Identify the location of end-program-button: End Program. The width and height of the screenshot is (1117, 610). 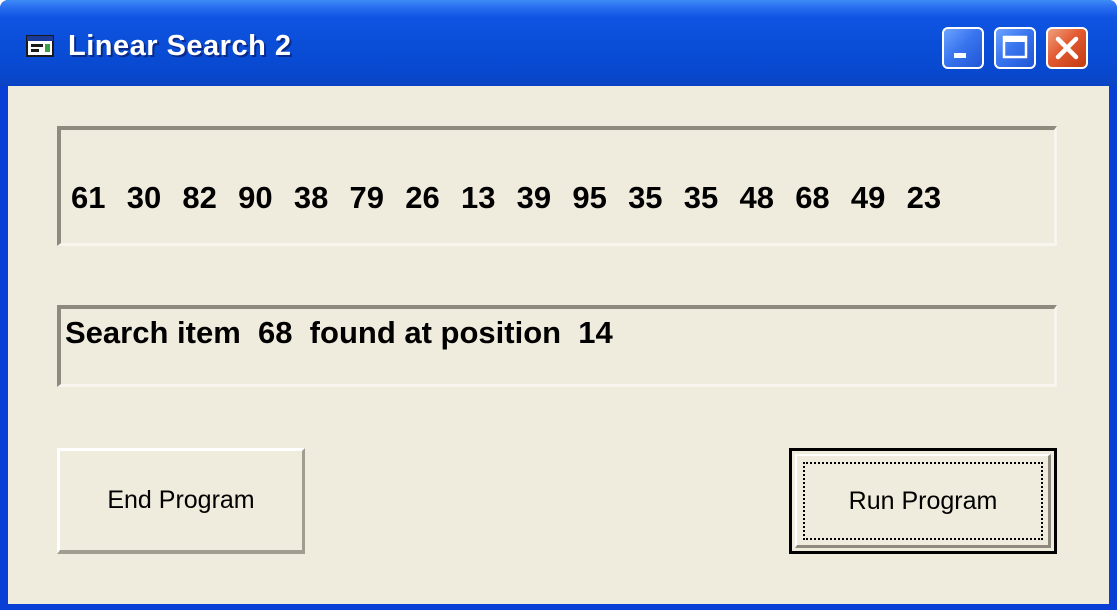
(181, 501).